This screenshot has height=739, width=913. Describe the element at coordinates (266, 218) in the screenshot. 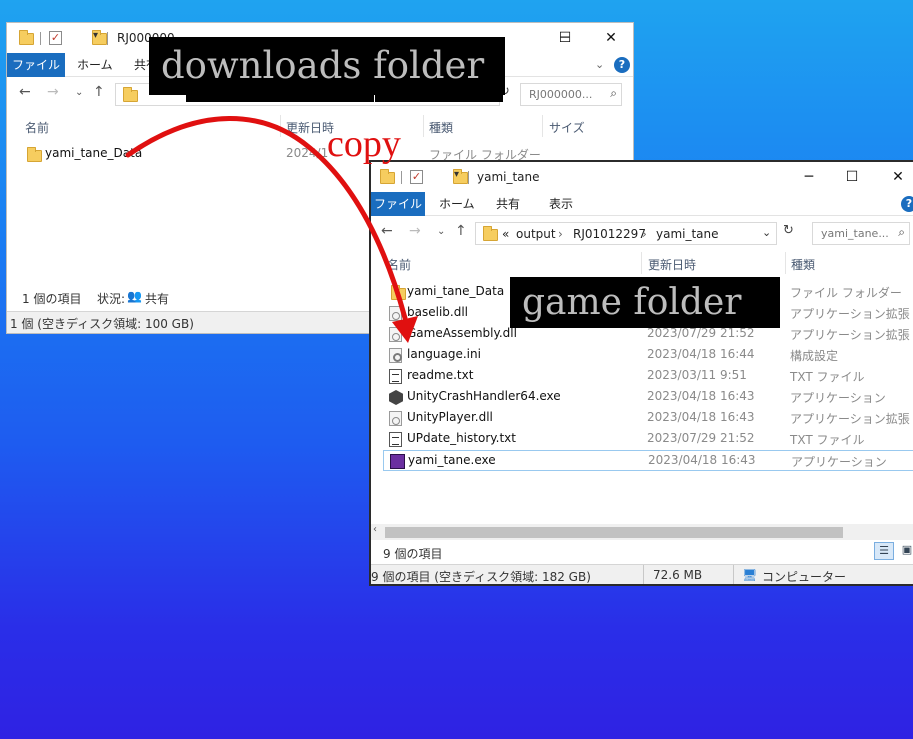

I see `copy-arrow-curve` at that location.